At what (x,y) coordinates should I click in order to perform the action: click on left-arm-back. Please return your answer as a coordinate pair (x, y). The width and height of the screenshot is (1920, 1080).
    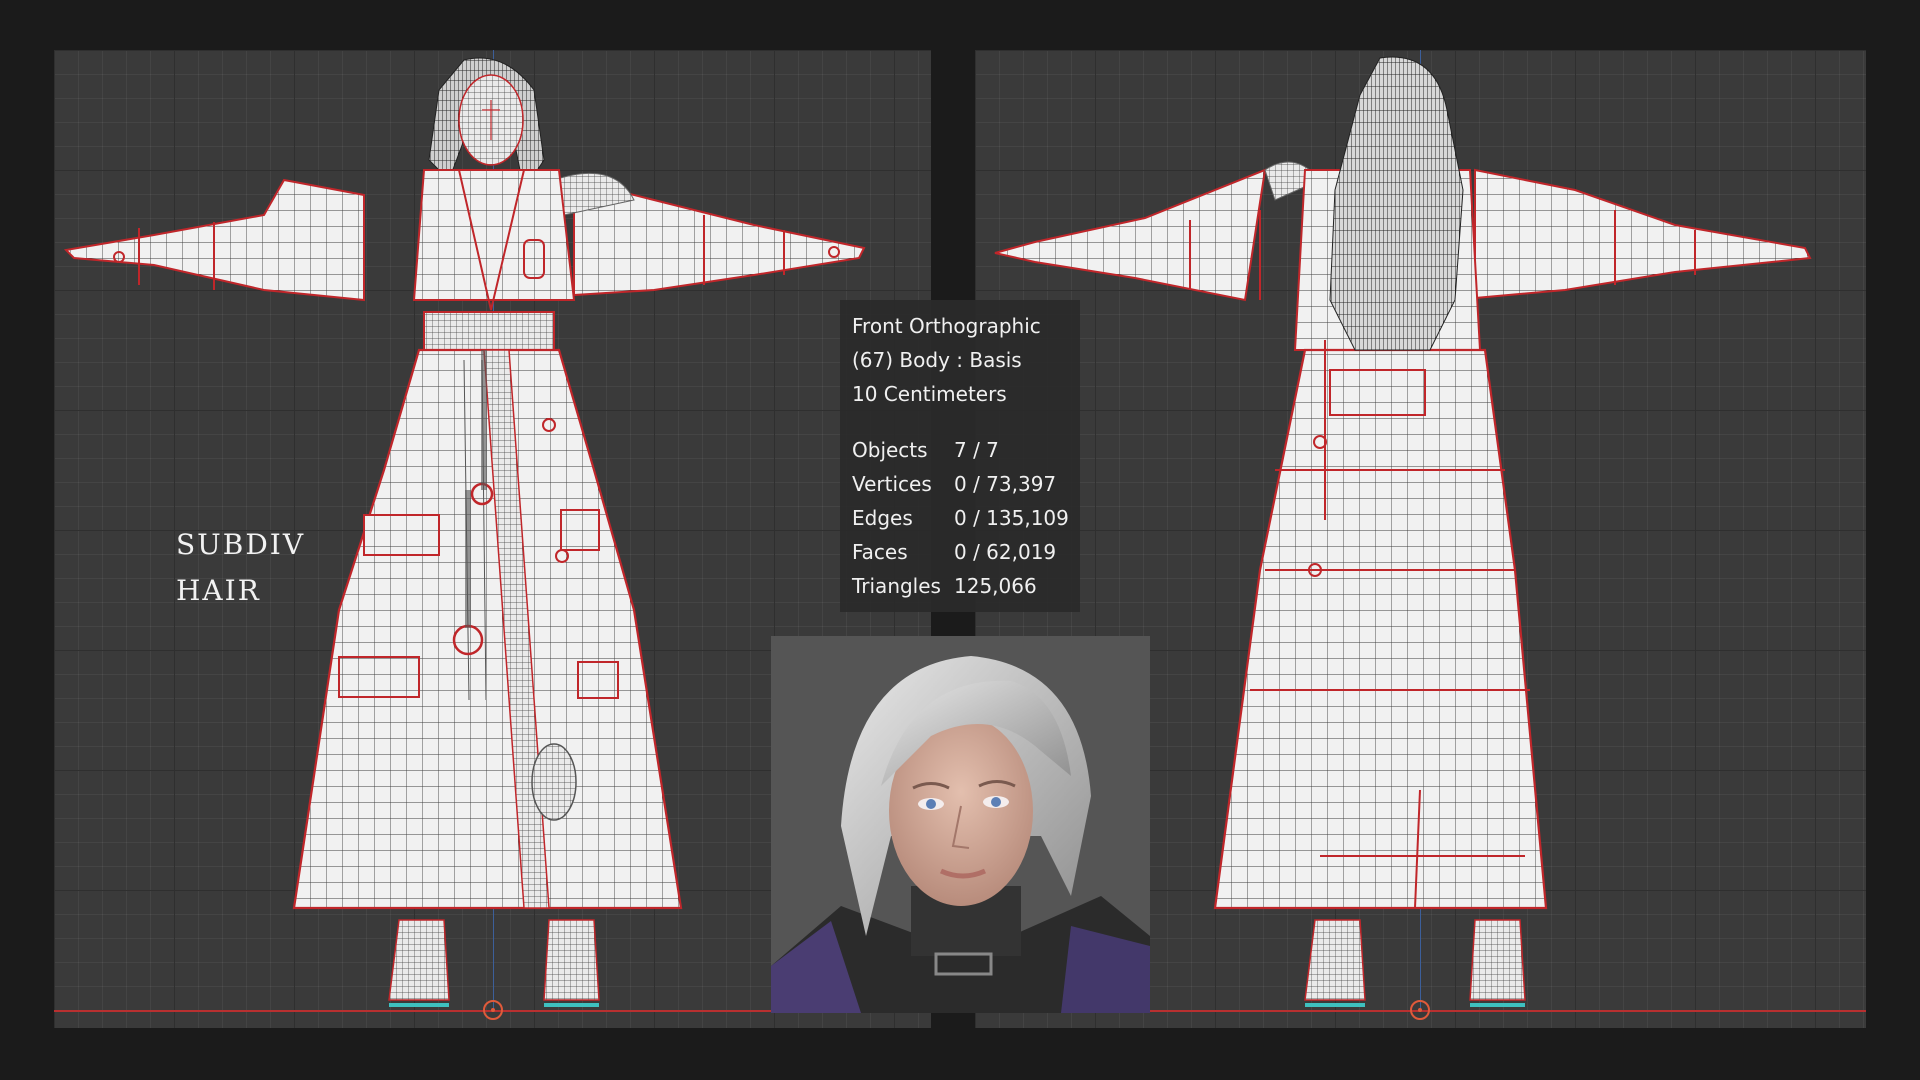
    Looking at the image, I should click on (1130, 235).